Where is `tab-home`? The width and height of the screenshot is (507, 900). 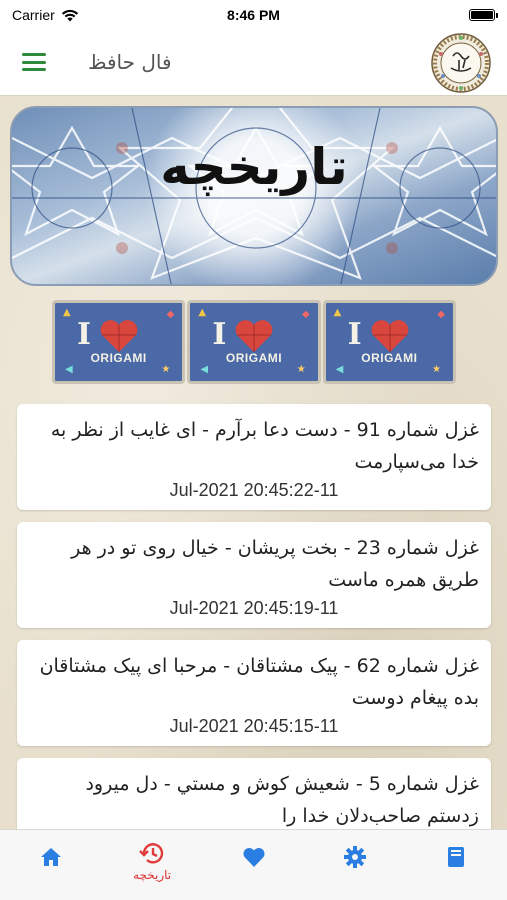 tab-home is located at coordinates (50, 865).